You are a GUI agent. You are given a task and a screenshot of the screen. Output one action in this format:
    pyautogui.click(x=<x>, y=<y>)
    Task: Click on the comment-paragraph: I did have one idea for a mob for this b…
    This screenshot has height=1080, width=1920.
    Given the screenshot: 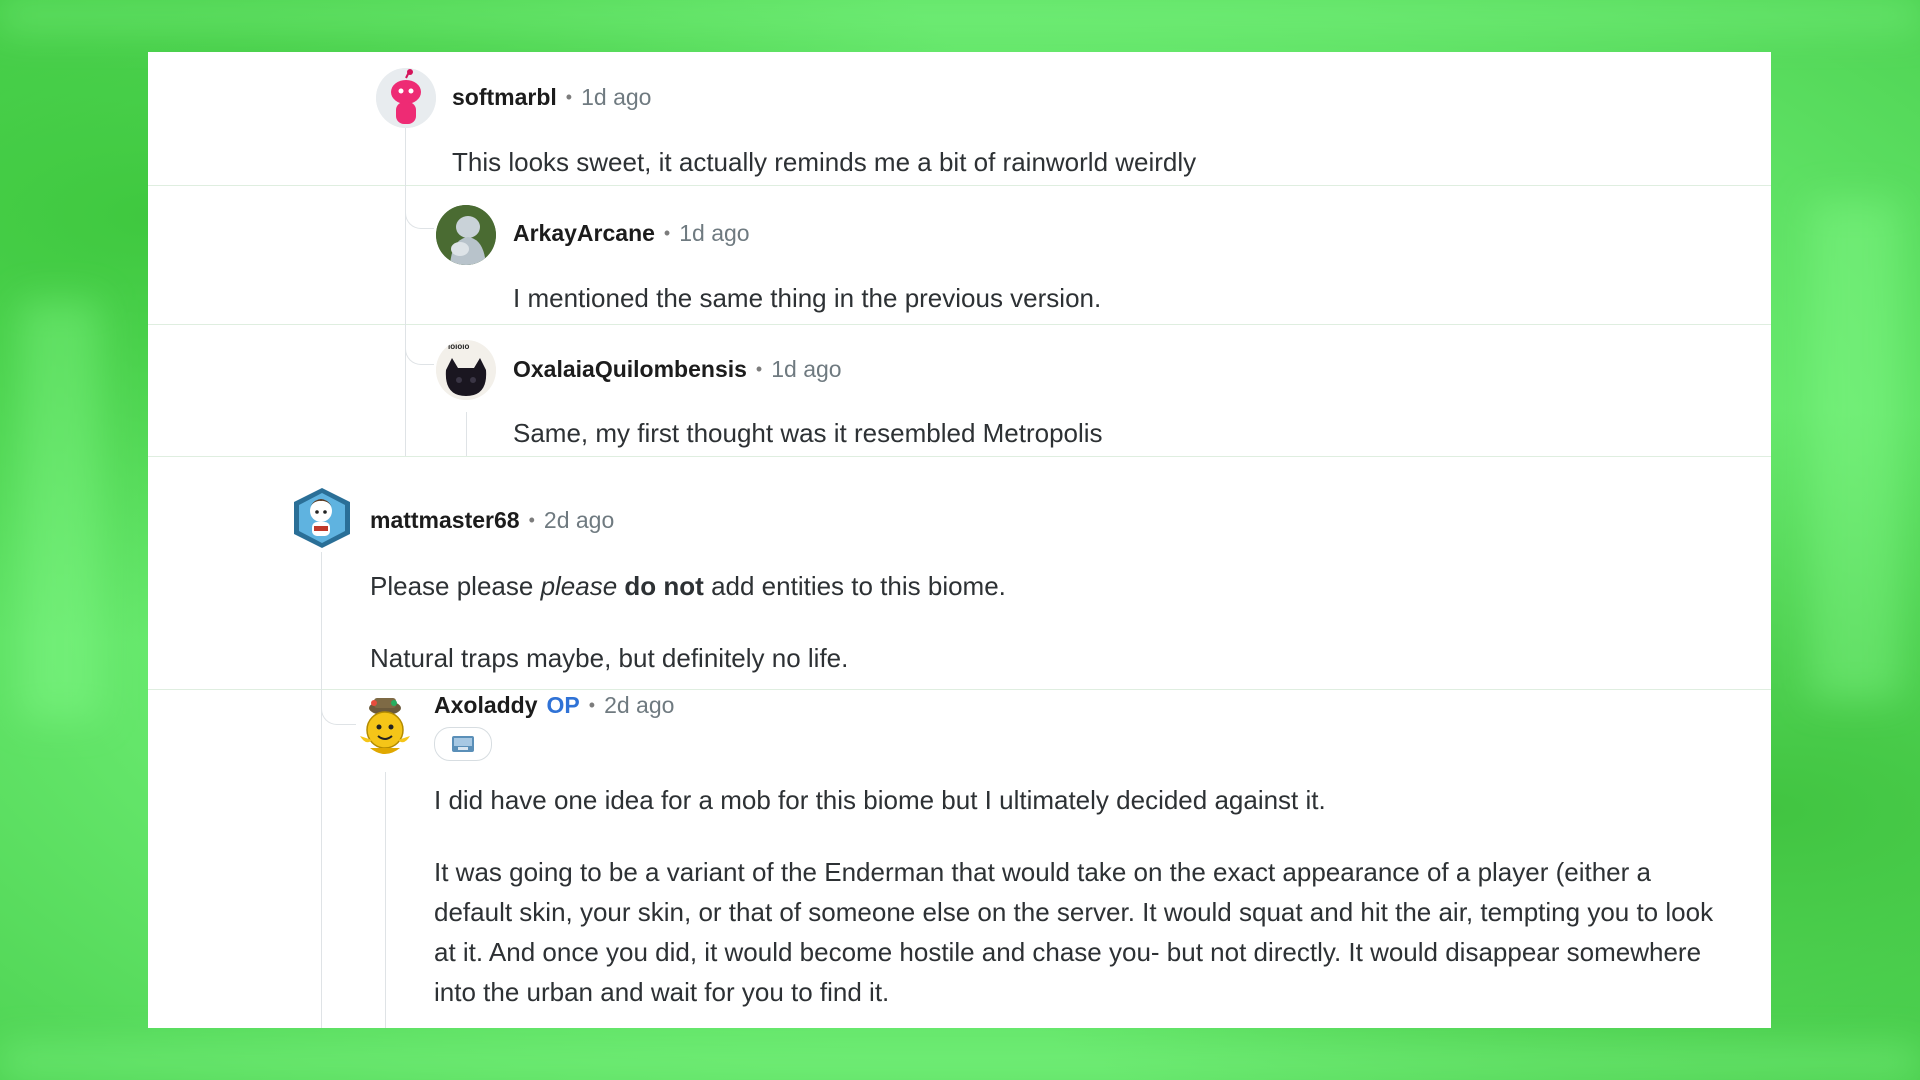 What is the action you would take?
    pyautogui.click(x=880, y=800)
    